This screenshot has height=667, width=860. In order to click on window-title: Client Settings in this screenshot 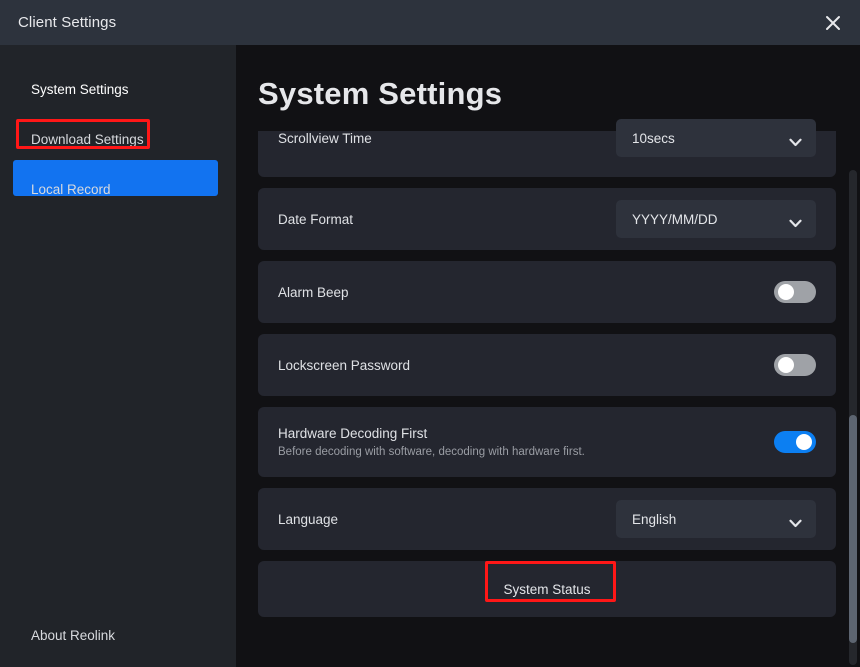, I will do `click(67, 22)`.